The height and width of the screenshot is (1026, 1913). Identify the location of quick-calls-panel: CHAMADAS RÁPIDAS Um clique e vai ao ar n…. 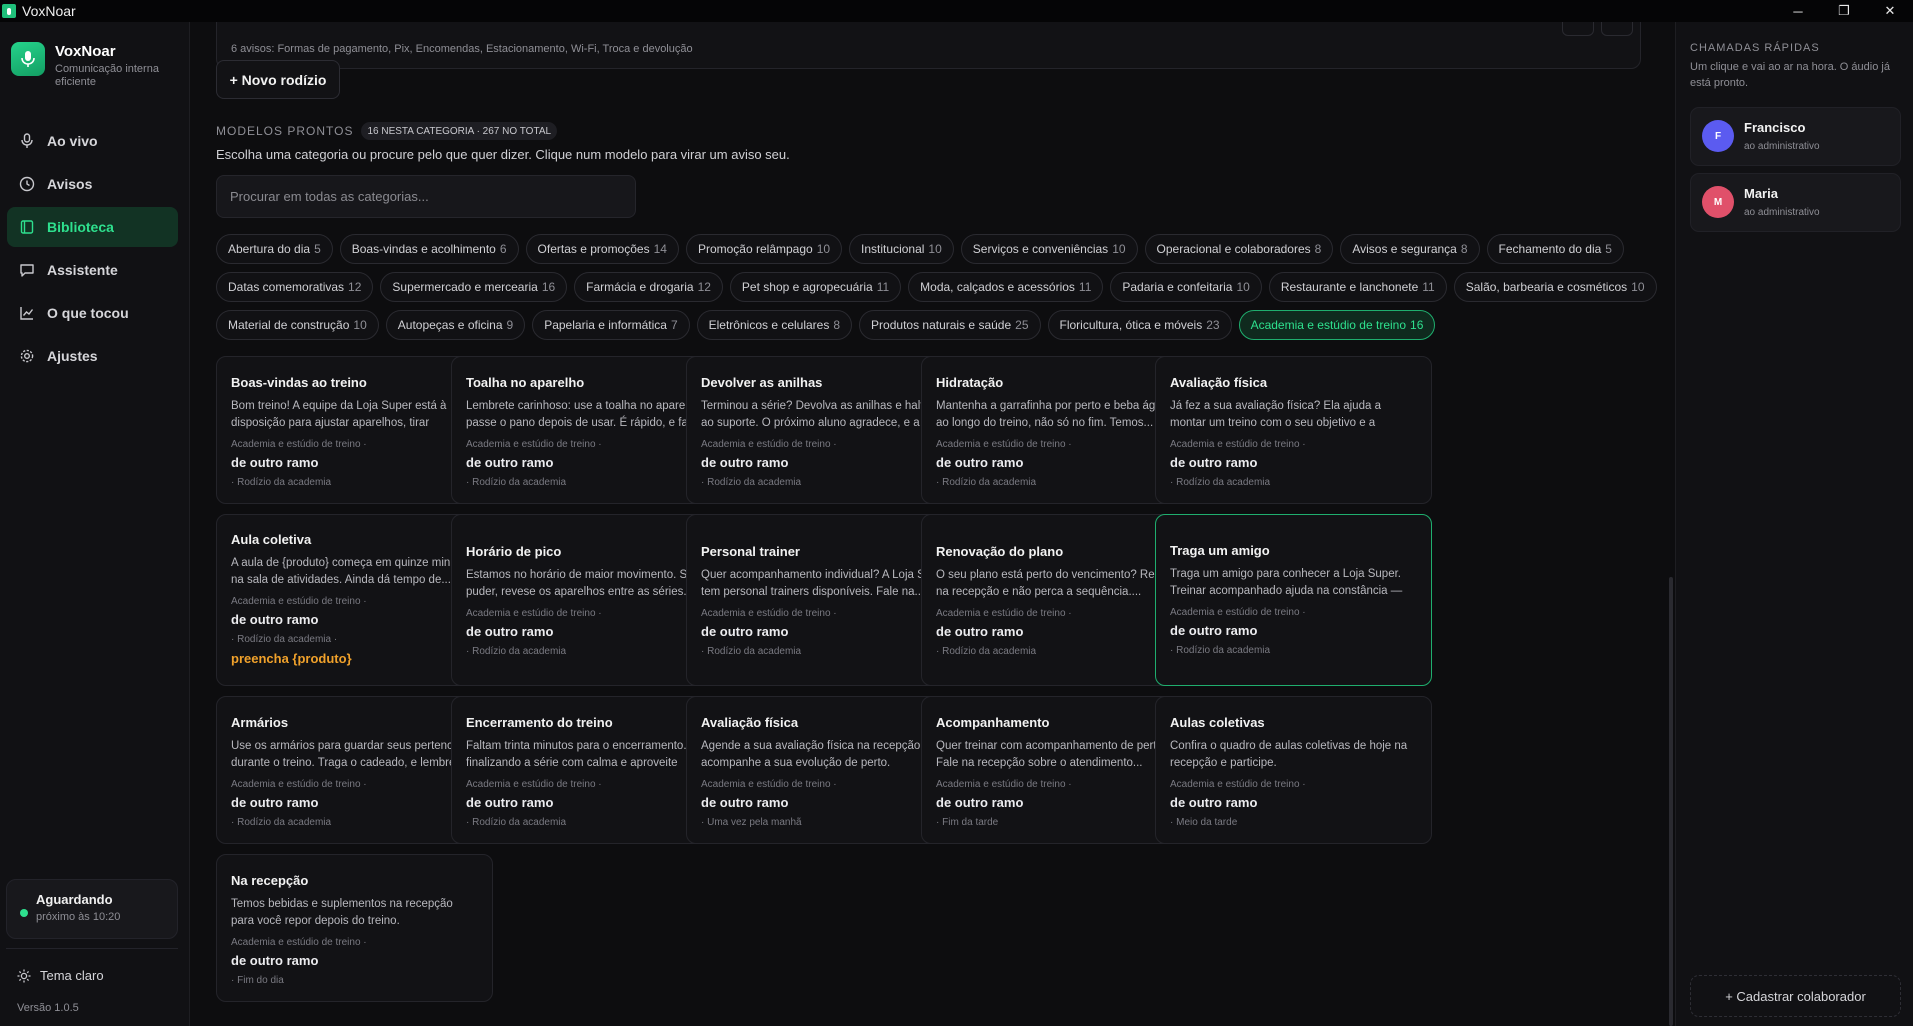
(1794, 524).